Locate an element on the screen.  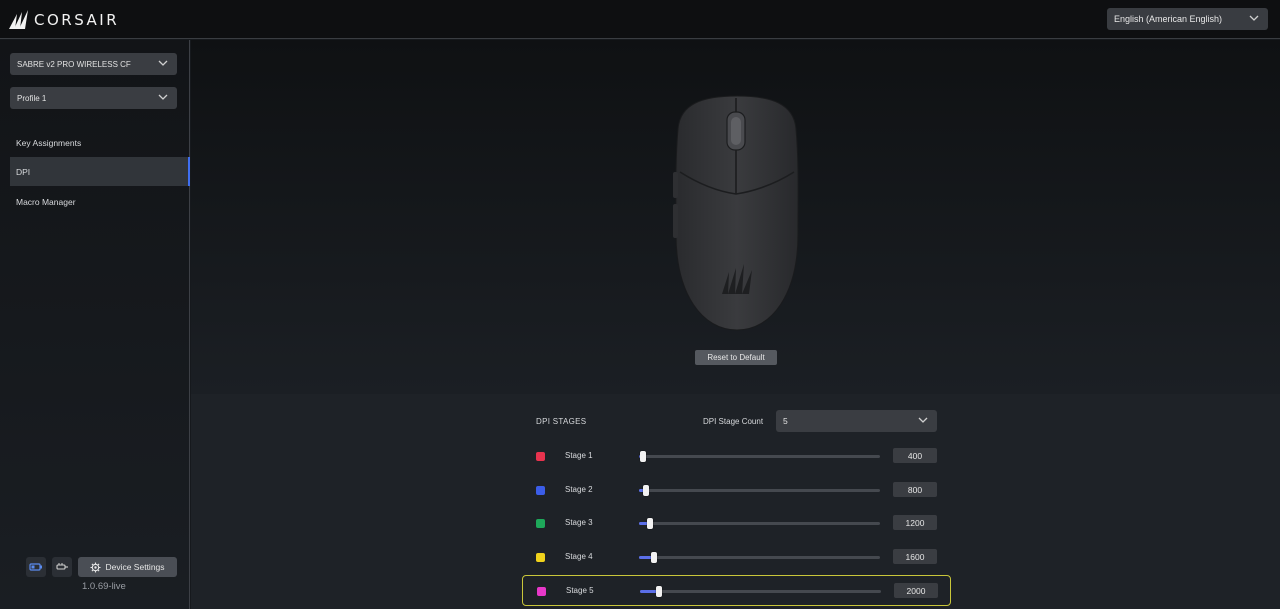
dpi-stage-count-label: DPI Stage Count is located at coordinates (733, 421).